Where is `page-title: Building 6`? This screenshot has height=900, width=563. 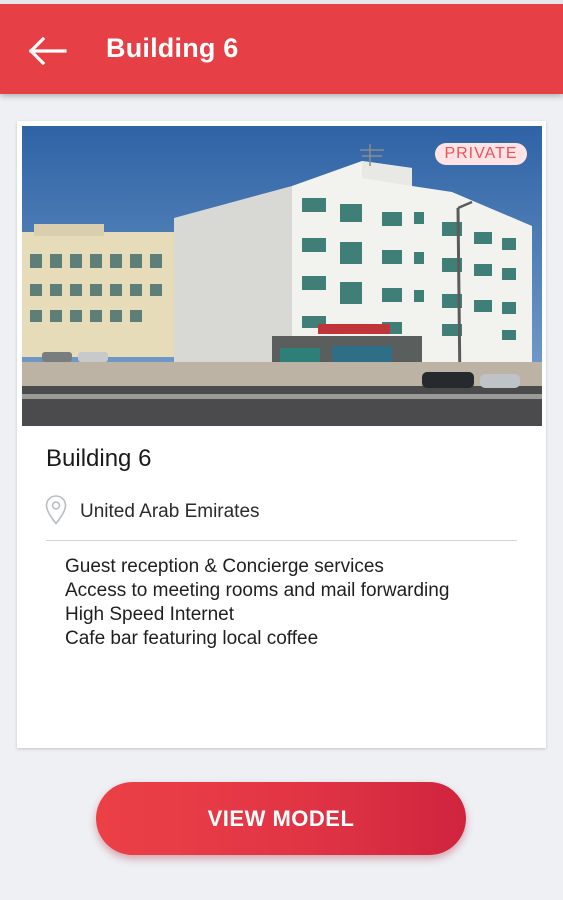
page-title: Building 6 is located at coordinates (172, 48).